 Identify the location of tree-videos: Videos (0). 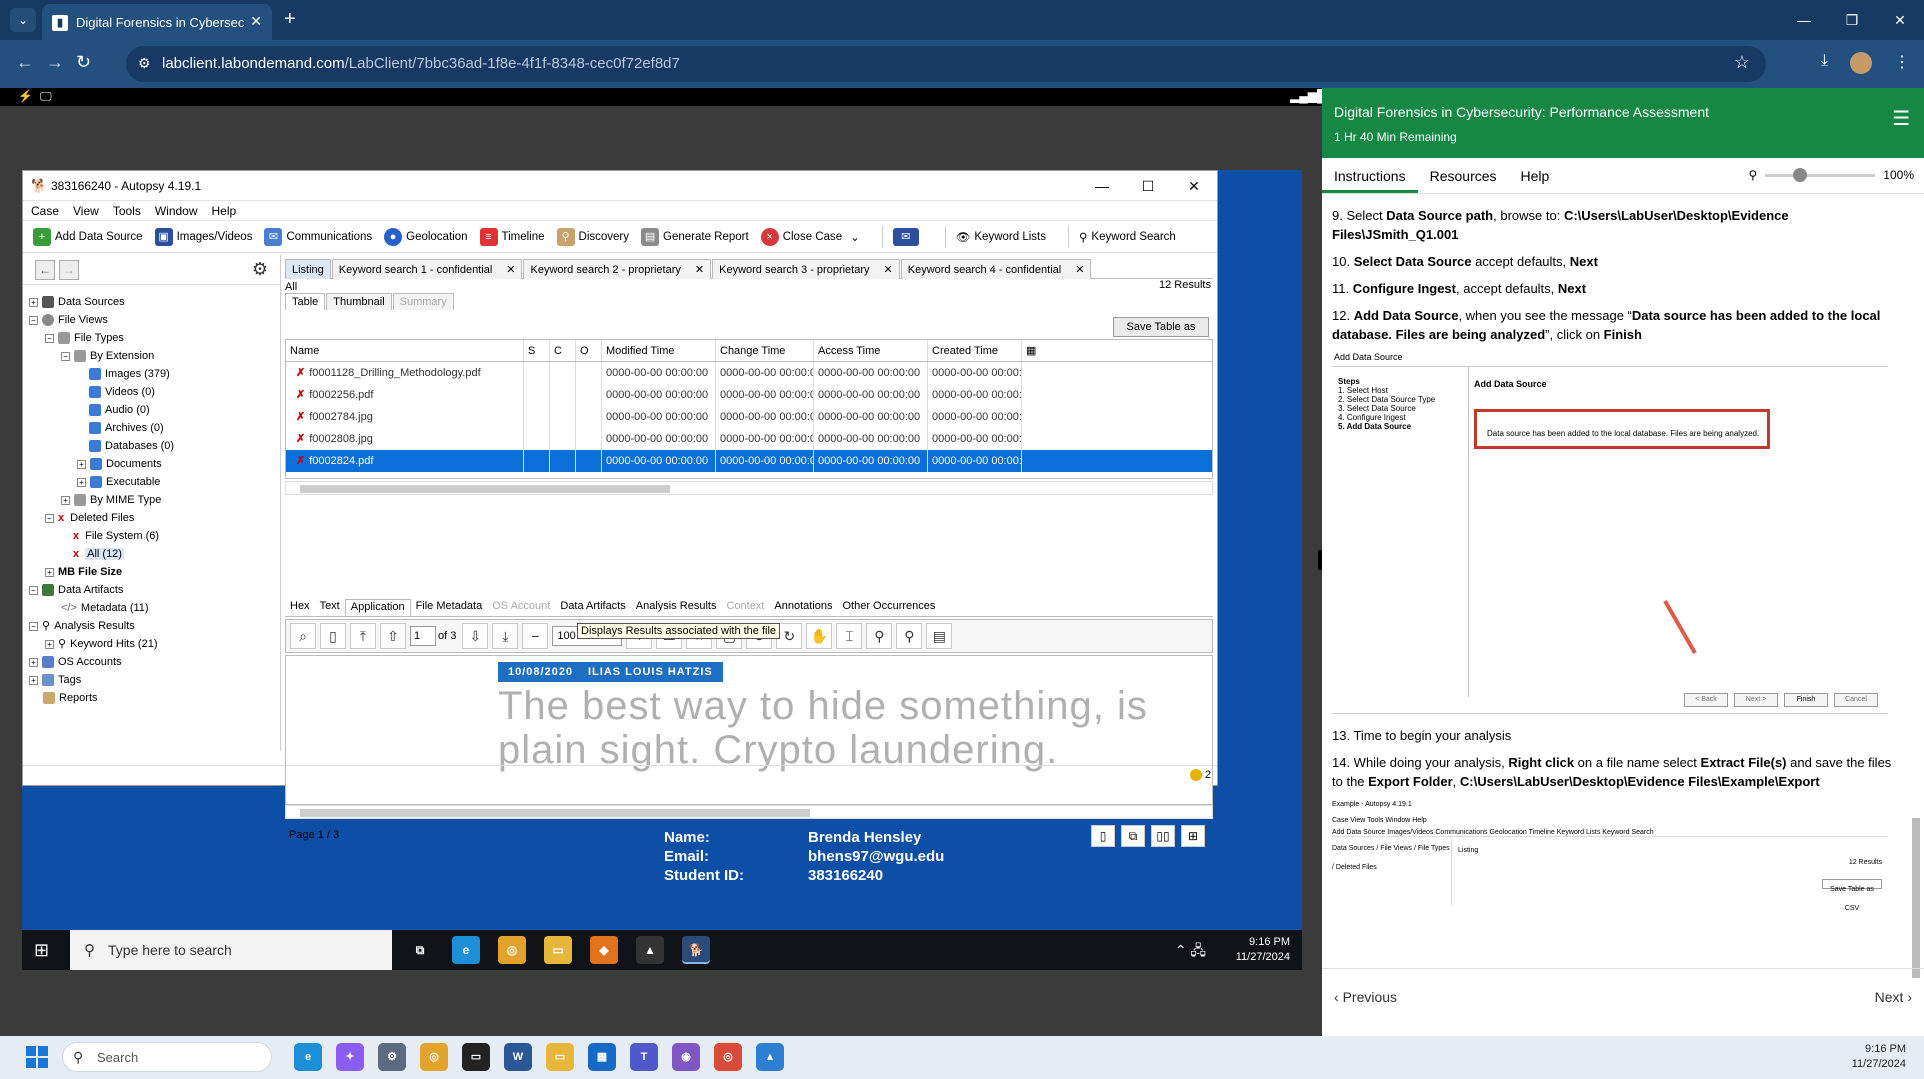
(151, 392).